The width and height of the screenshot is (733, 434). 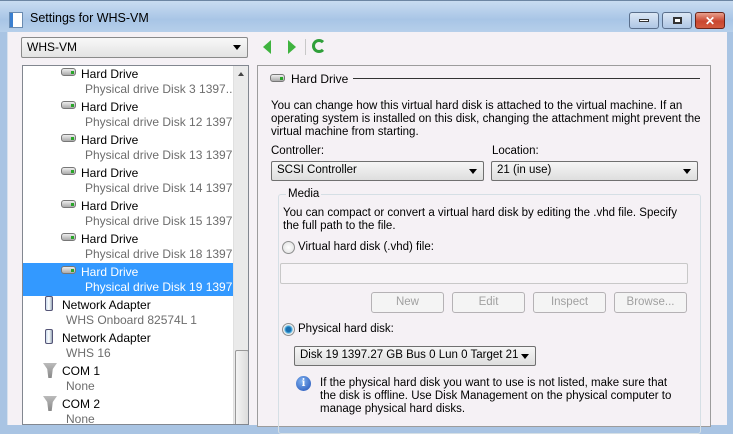 I want to click on maximize-button, so click(x=677, y=20).